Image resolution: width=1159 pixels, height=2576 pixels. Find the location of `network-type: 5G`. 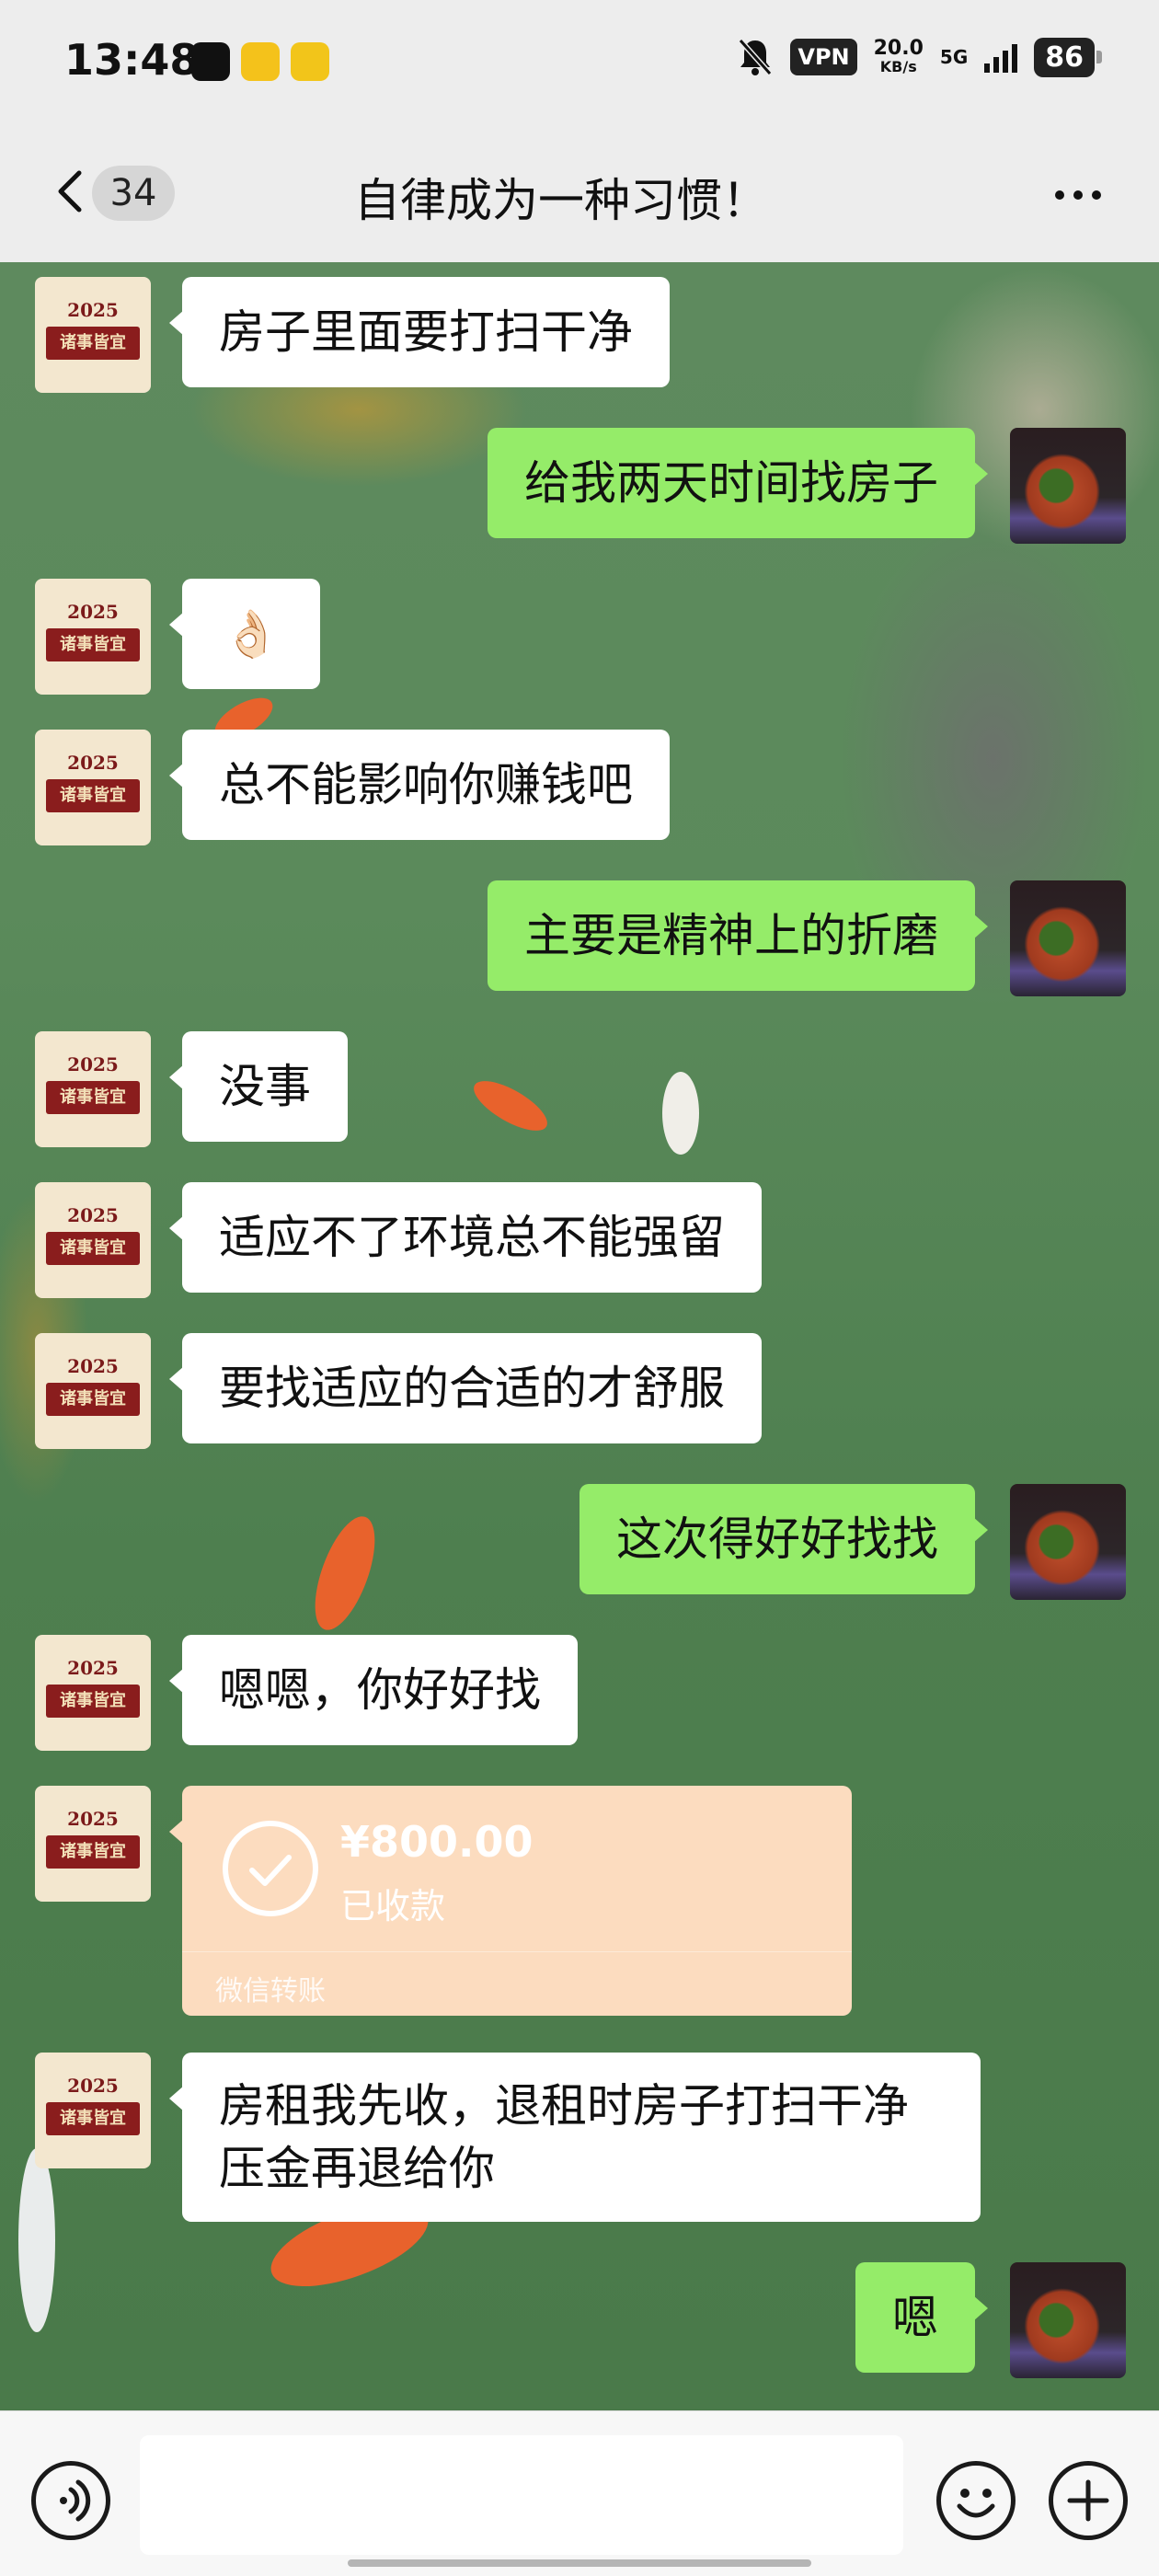

network-type: 5G is located at coordinates (954, 57).